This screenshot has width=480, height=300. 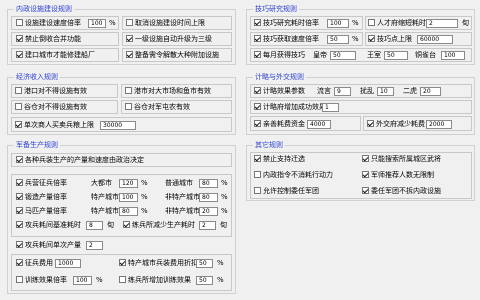 I want to click on technique-cap-checkbox: 技巧点上限, so click(x=390, y=39).